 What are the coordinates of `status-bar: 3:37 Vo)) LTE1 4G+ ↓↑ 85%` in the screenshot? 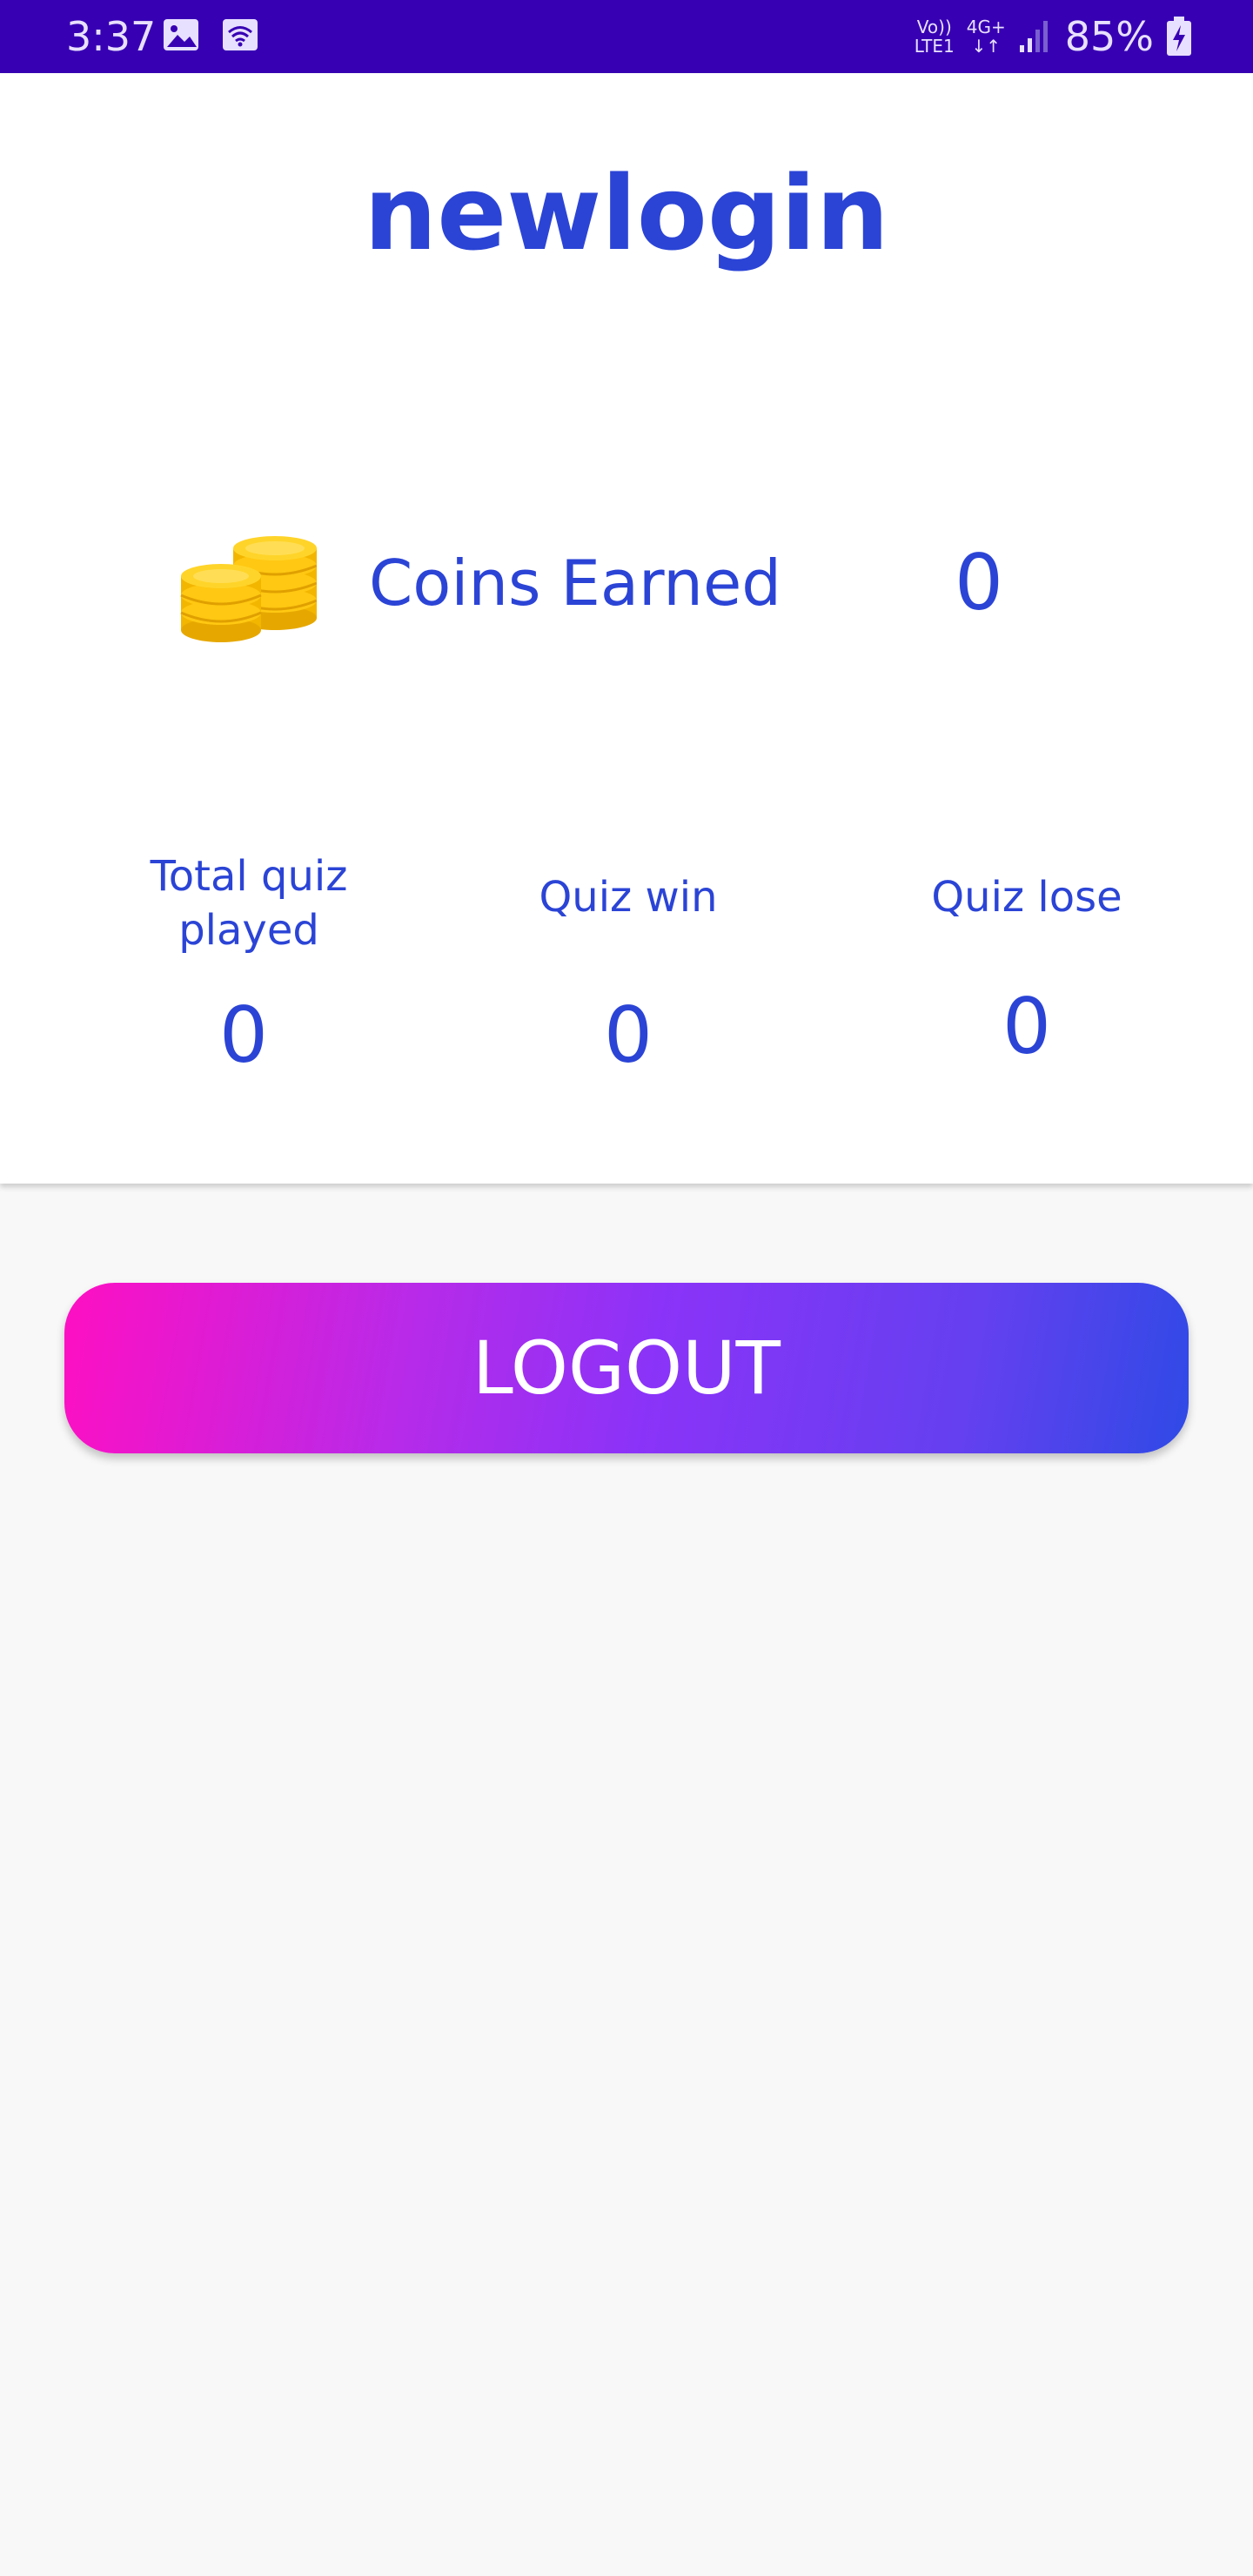 It's located at (626, 37).